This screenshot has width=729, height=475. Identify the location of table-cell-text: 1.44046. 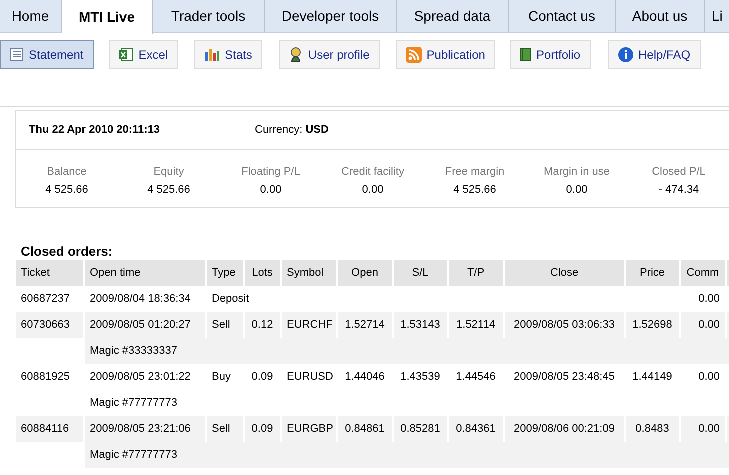
(365, 377).